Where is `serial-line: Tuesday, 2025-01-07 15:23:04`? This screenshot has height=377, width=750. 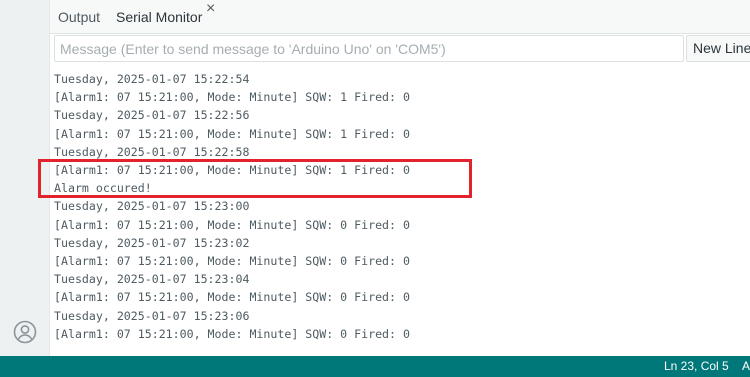 serial-line: Tuesday, 2025-01-07 15:23:04 is located at coordinates (152, 279).